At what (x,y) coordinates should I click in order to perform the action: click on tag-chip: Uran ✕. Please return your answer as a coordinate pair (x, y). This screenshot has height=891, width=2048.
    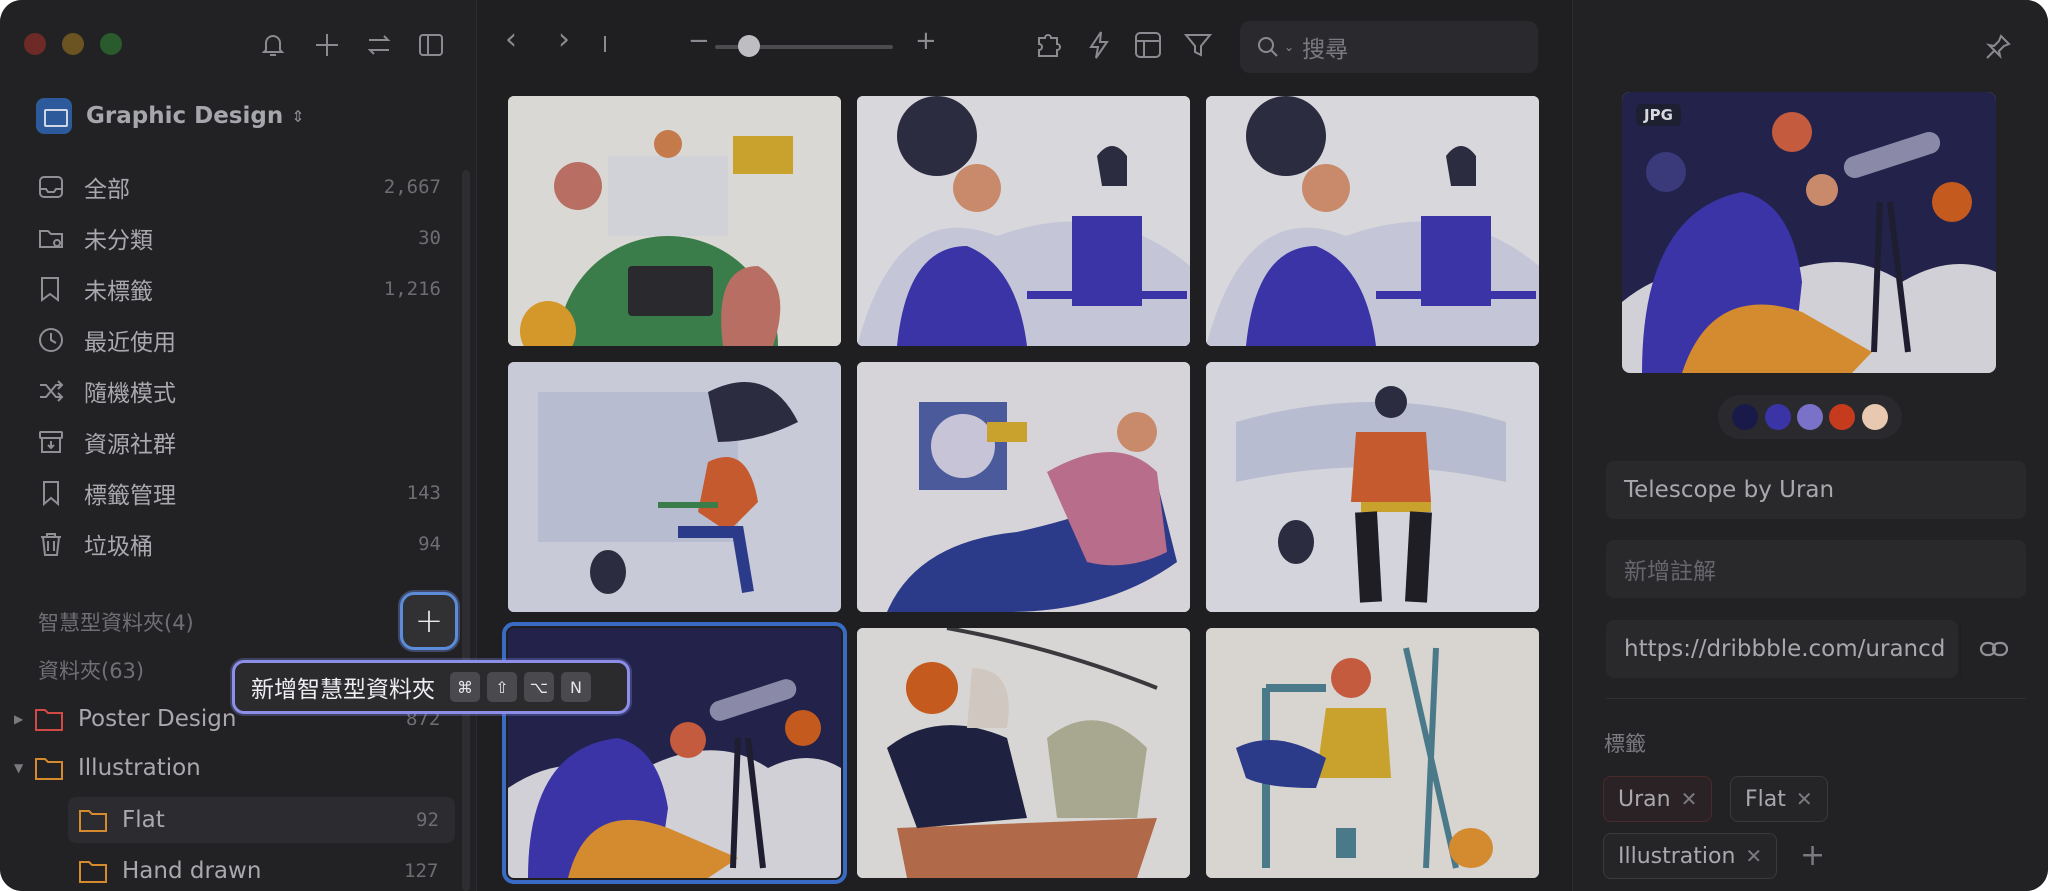
    Looking at the image, I should click on (1658, 799).